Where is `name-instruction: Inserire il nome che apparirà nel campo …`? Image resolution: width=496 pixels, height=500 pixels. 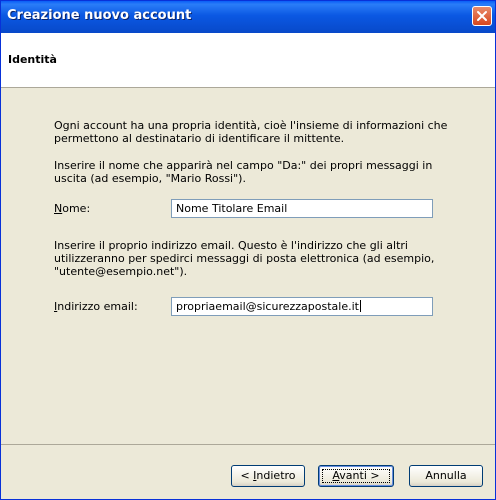
name-instruction: Inserire il nome che apparirà nel campo … is located at coordinates (243, 172).